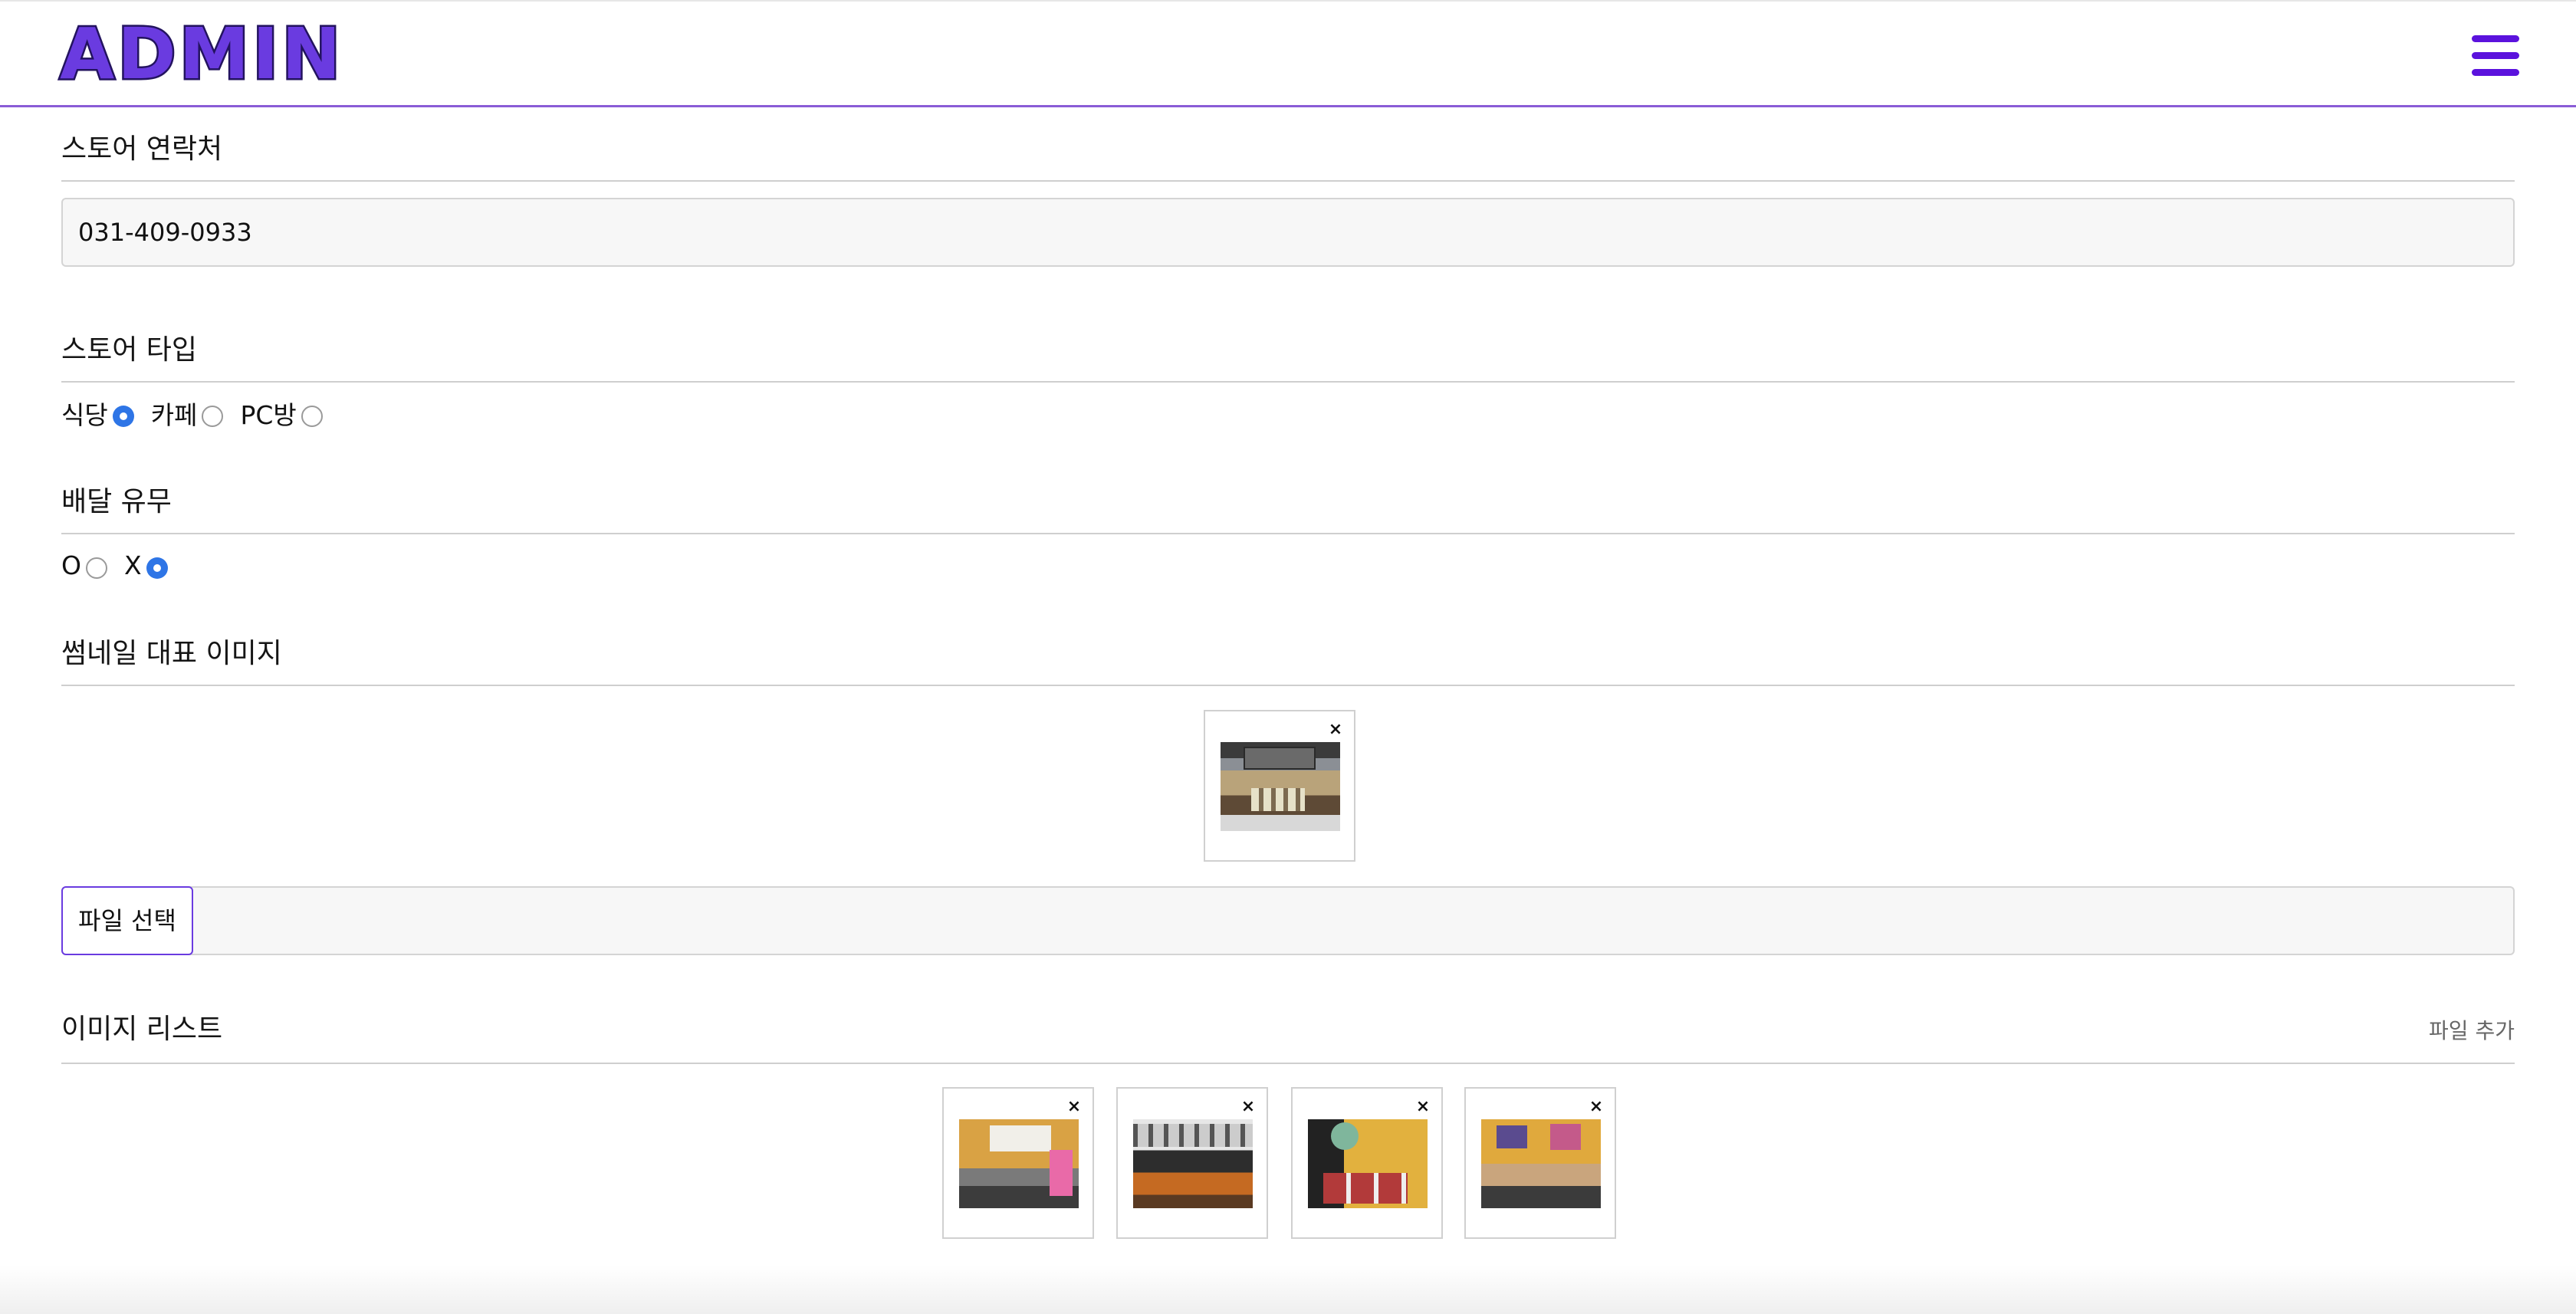 The height and width of the screenshot is (1314, 2576). I want to click on thumbnail-image-tile: ×, so click(1280, 786).